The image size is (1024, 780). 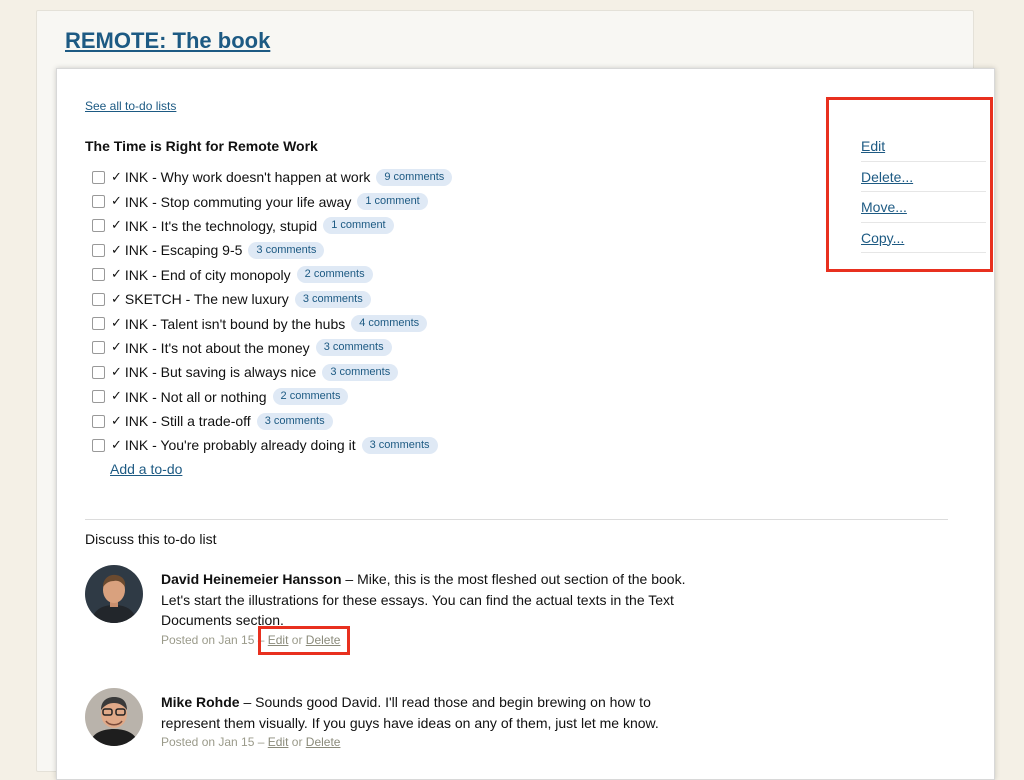 I want to click on todo-text: INK - But saving is always nice, so click(x=220, y=372).